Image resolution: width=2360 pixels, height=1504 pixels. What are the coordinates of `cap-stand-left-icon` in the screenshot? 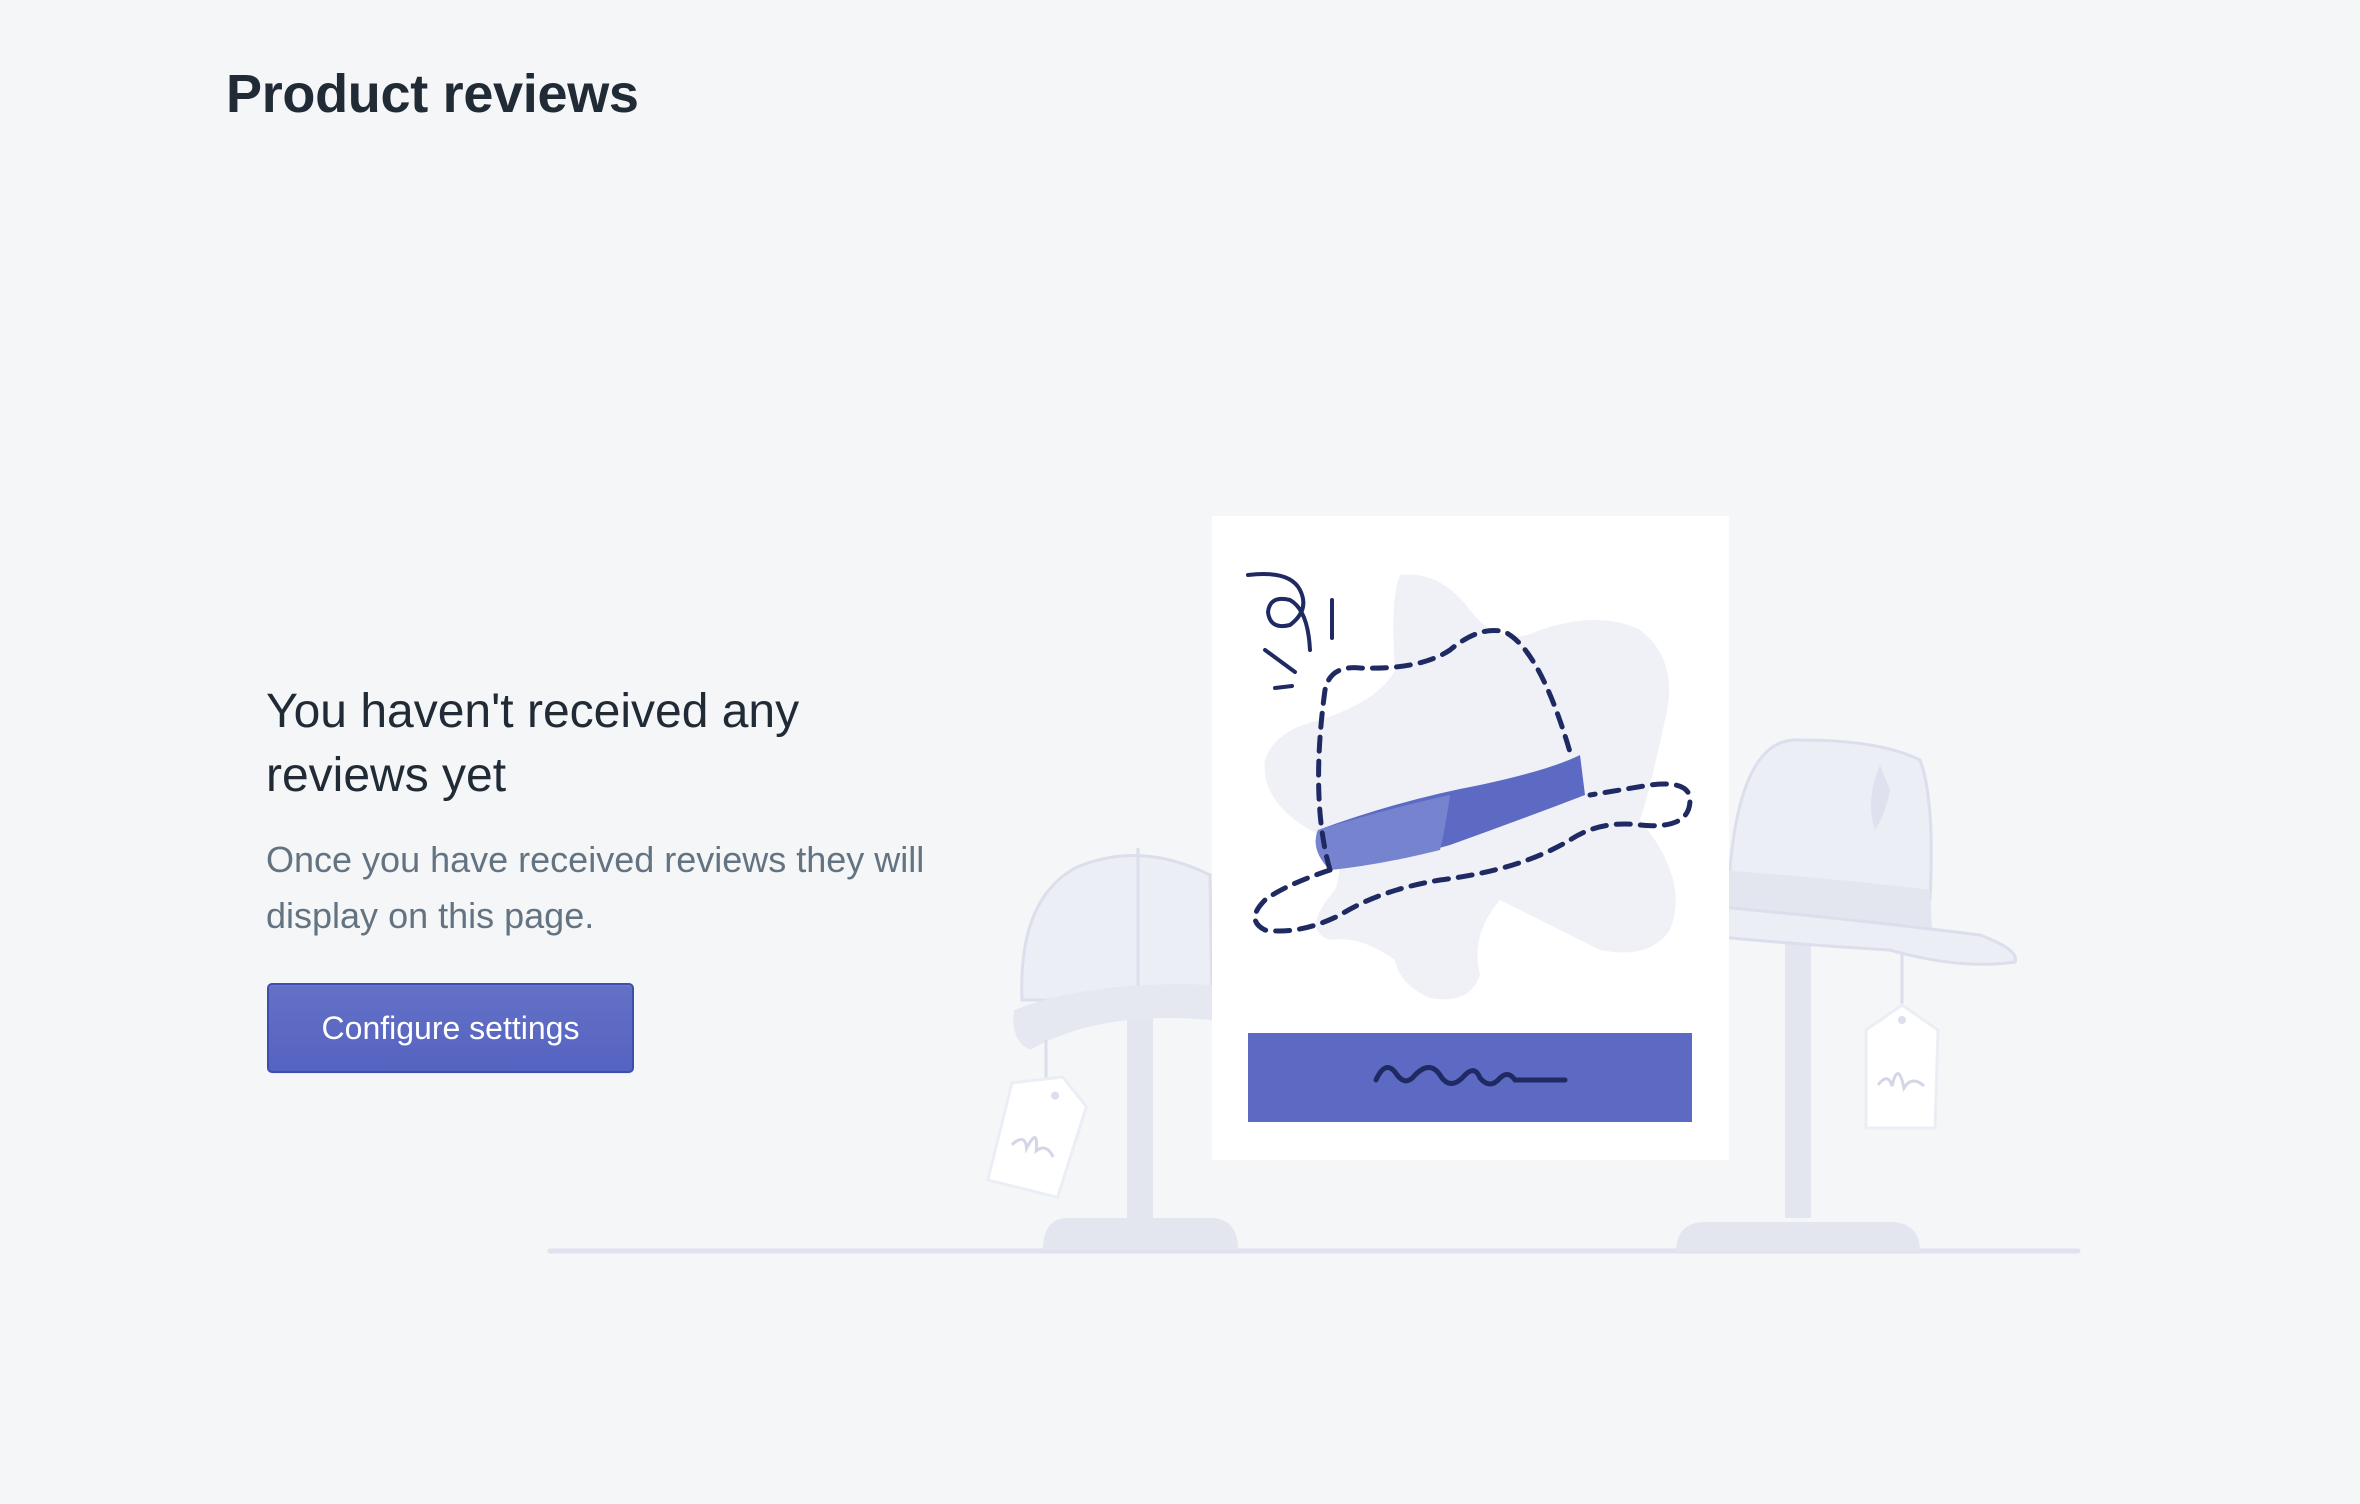 It's located at (1111, 1049).